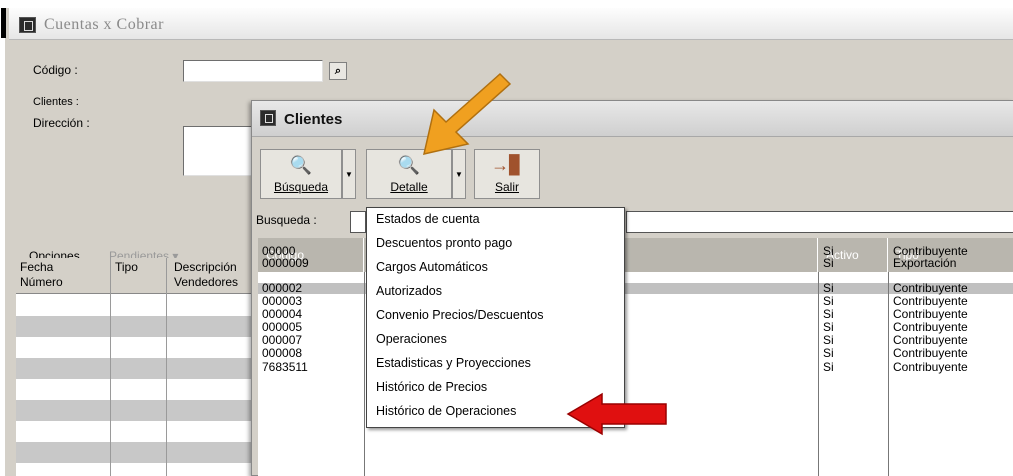 The height and width of the screenshot is (476, 1013). What do you see at coordinates (446, 411) in the screenshot?
I see `menu-item-historico-operaciones: Histórico de Operaciones` at bounding box center [446, 411].